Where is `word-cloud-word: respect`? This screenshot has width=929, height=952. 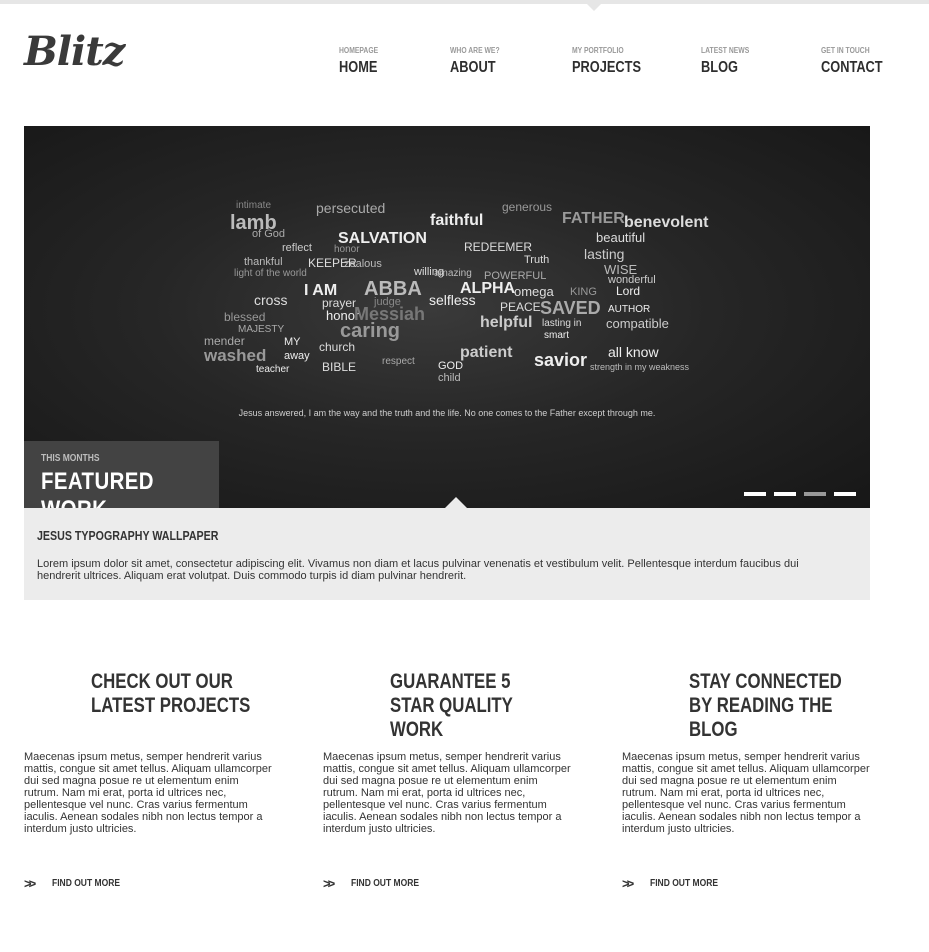 word-cloud-word: respect is located at coordinates (398, 361).